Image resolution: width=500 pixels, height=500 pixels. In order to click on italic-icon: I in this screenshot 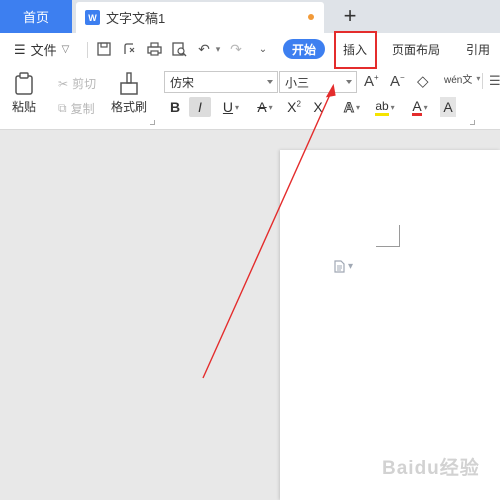, I will do `click(200, 107)`.